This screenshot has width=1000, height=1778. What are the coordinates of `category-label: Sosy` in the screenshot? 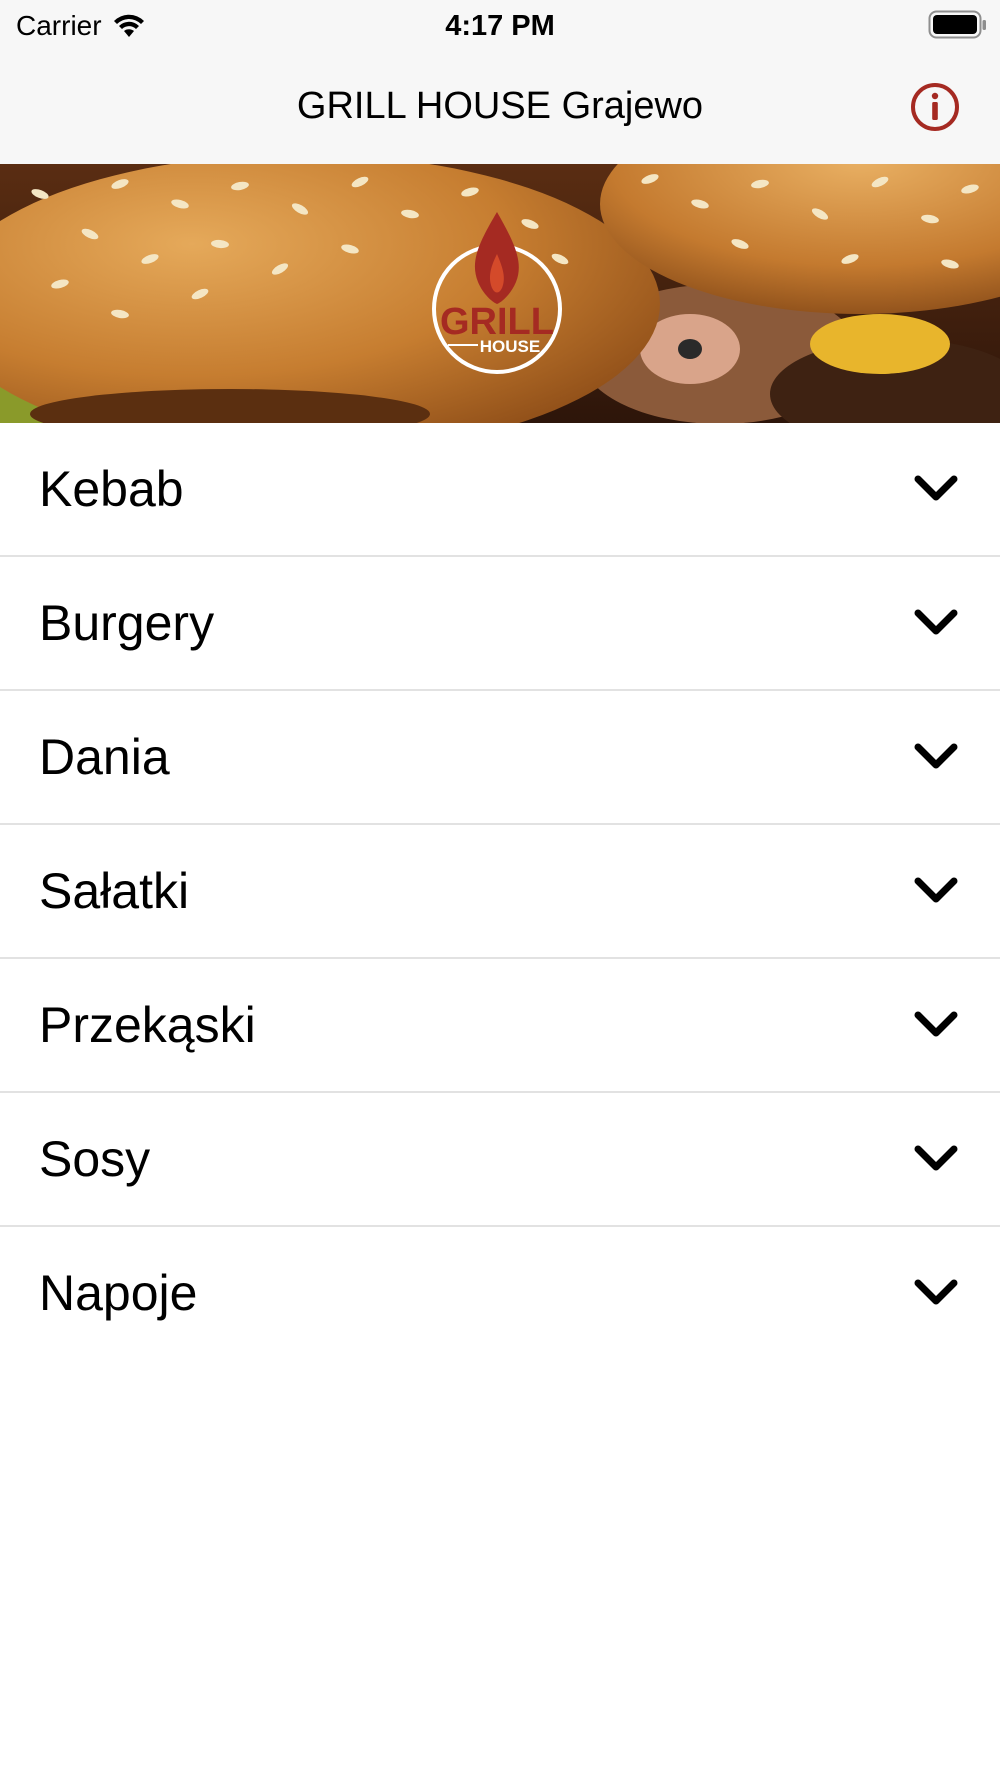 It's located at (95, 1159).